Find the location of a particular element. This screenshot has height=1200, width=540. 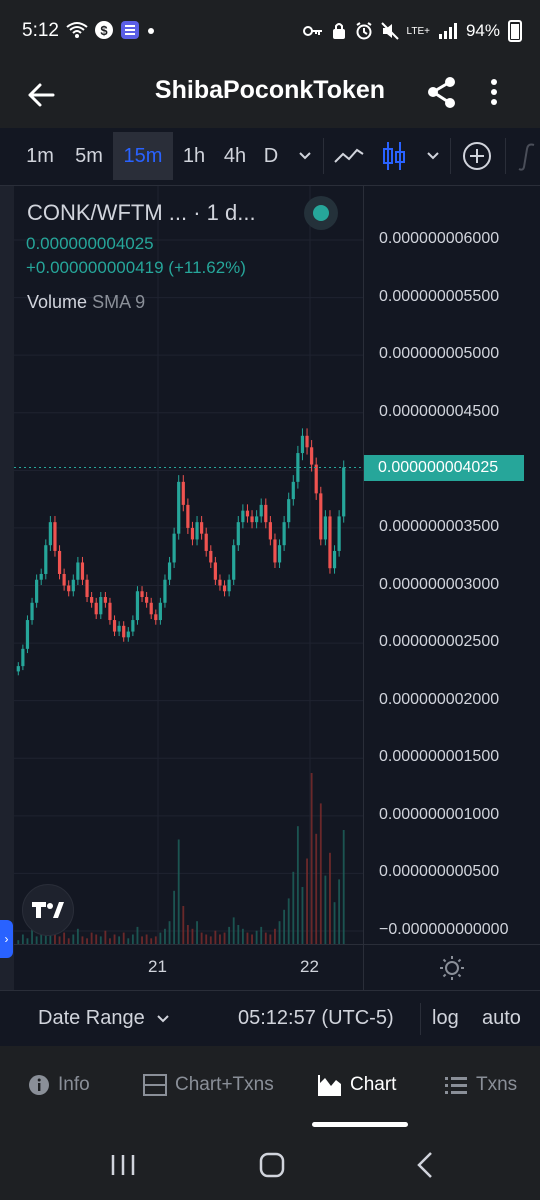

candles-button is located at coordinates (394, 156).